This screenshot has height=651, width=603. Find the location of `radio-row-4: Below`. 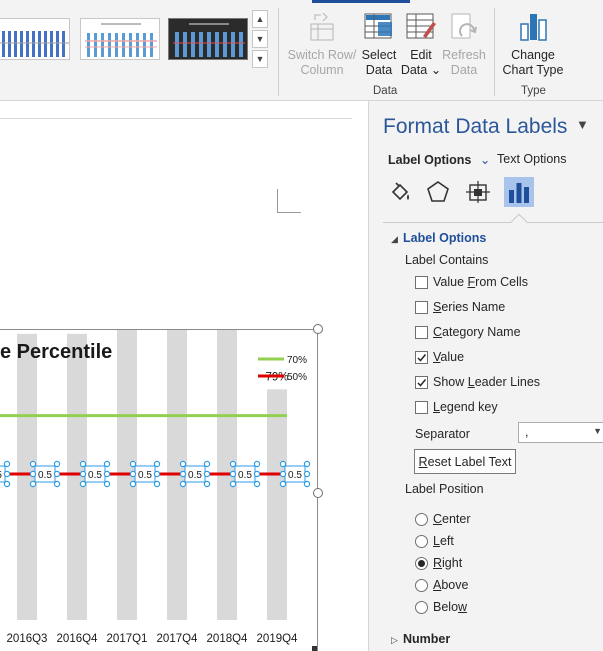

radio-row-4: Below is located at coordinates (441, 607).